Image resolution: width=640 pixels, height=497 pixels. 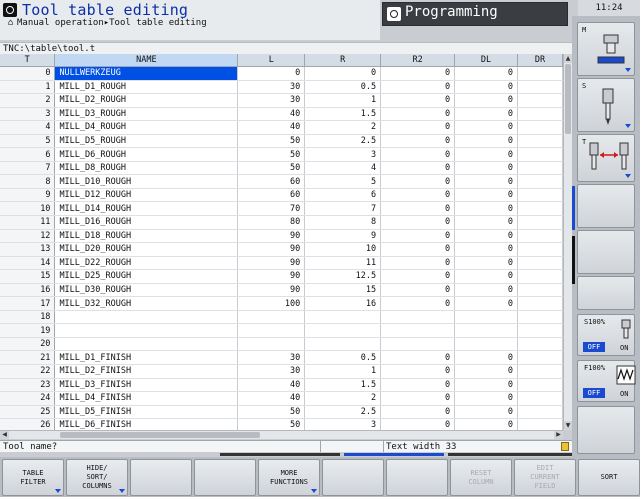 I want to click on table-cell-t: 13, so click(x=28, y=249).